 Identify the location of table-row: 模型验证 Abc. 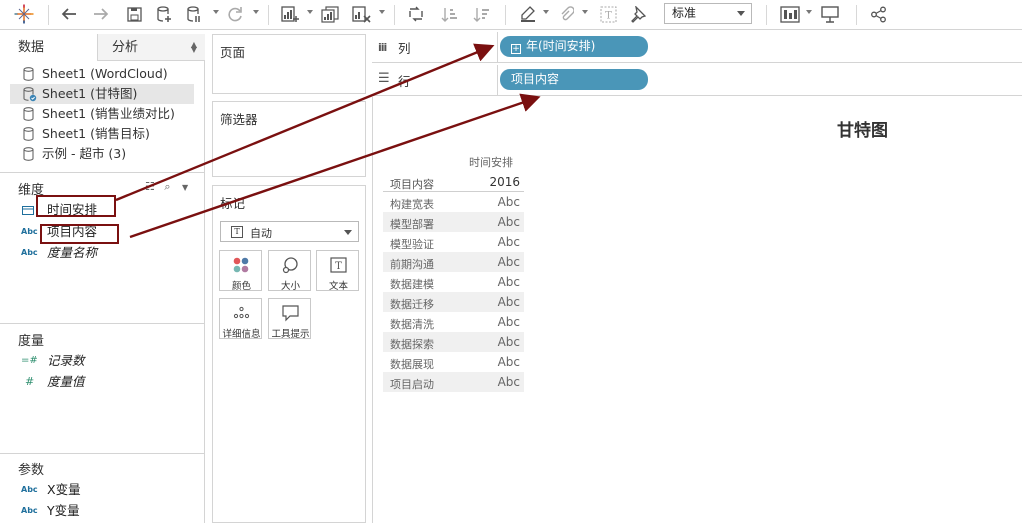
(453, 242).